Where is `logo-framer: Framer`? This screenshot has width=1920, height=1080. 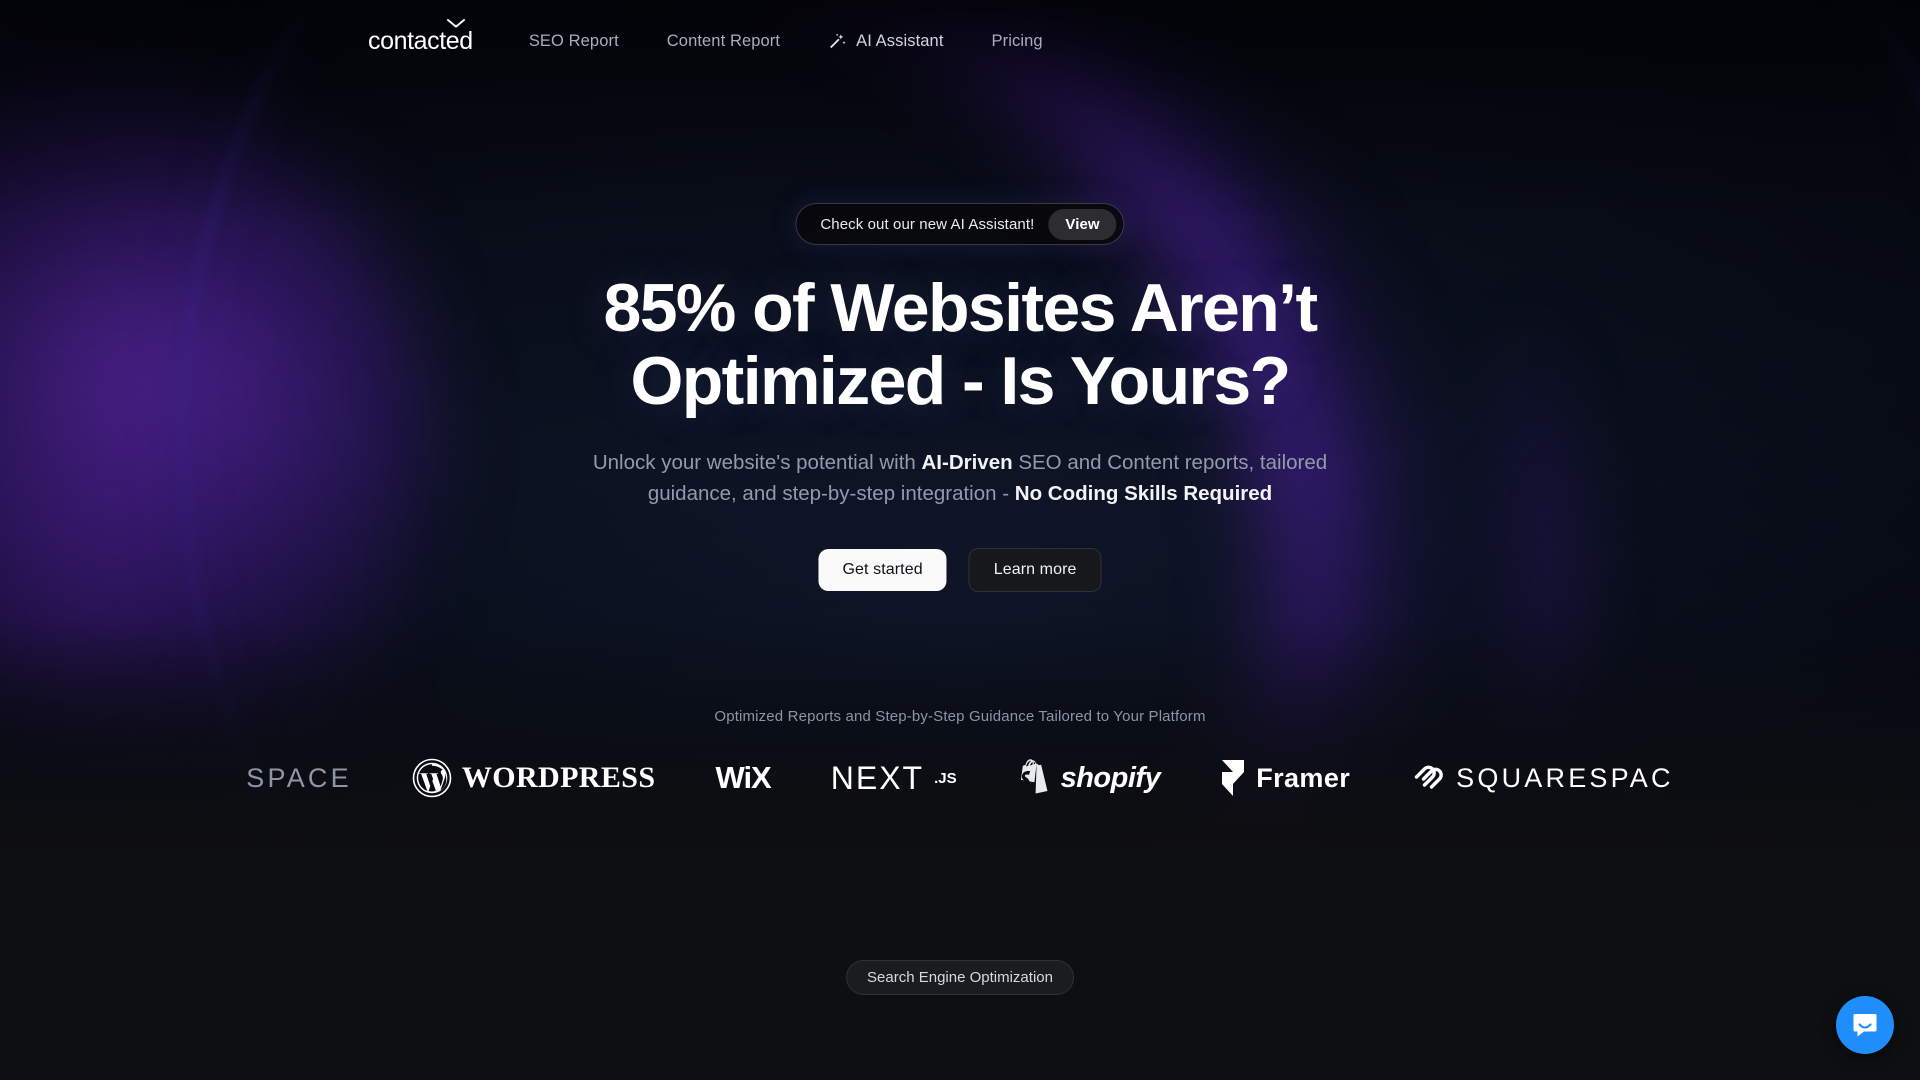
logo-framer: Framer is located at coordinates (1285, 778).